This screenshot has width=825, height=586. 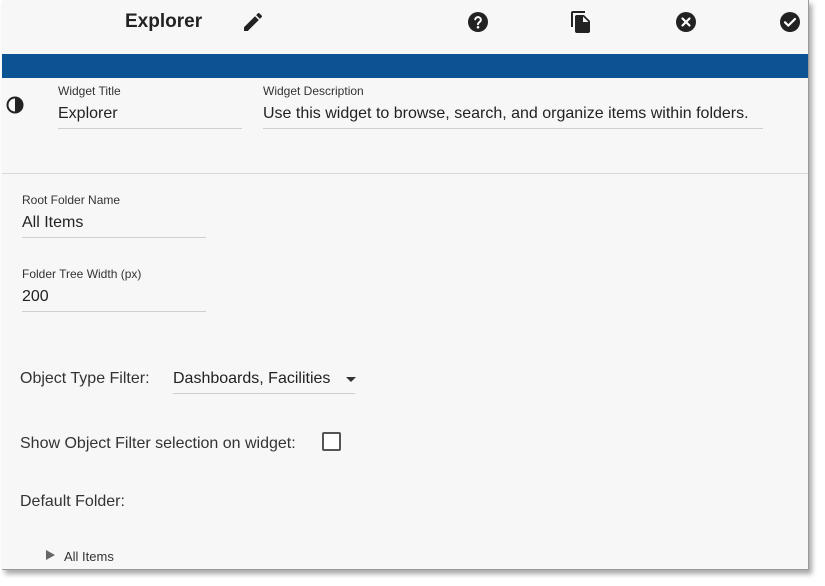 I want to click on show-filter-checkbox, so click(x=331, y=441).